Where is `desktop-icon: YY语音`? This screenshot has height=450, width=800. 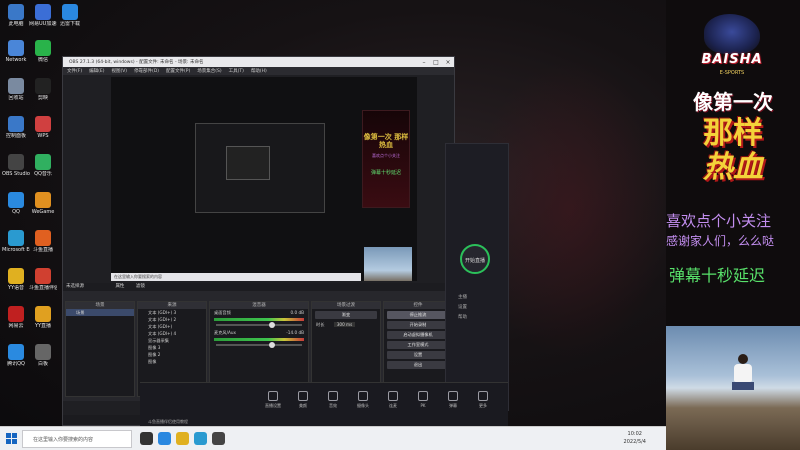
desktop-icon: YY语音 is located at coordinates (16, 279).